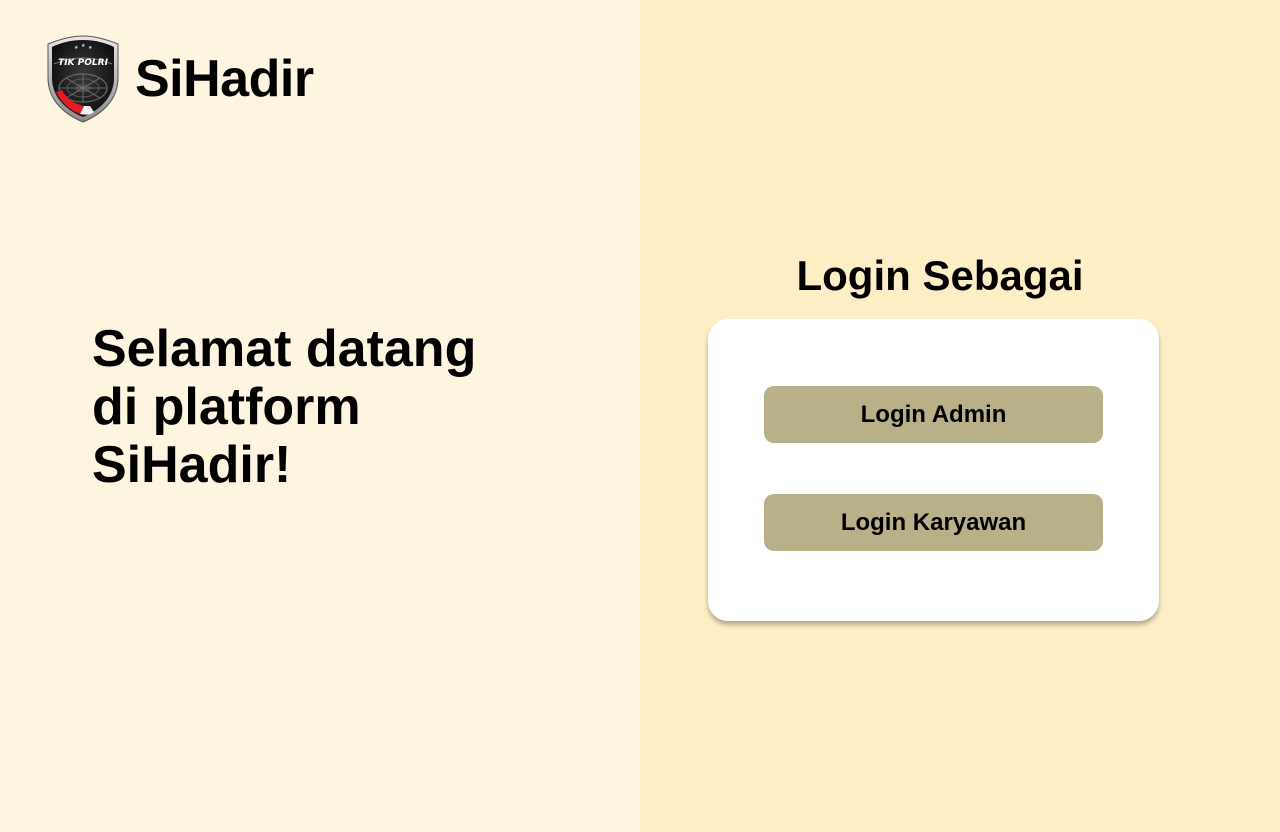  I want to click on logo-text: TIK POLRI, so click(83, 63).